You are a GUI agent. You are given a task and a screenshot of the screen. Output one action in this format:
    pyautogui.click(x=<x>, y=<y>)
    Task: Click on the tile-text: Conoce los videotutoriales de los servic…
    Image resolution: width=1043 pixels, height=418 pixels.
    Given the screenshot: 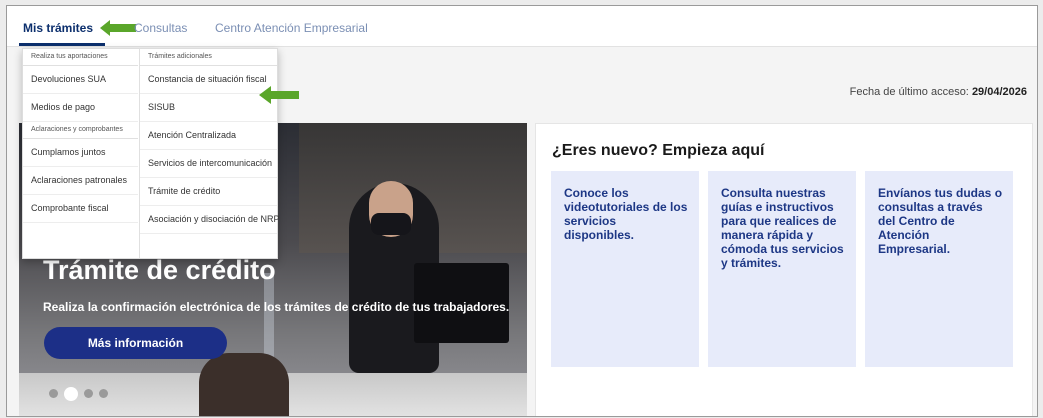 What is the action you would take?
    pyautogui.click(x=626, y=214)
    